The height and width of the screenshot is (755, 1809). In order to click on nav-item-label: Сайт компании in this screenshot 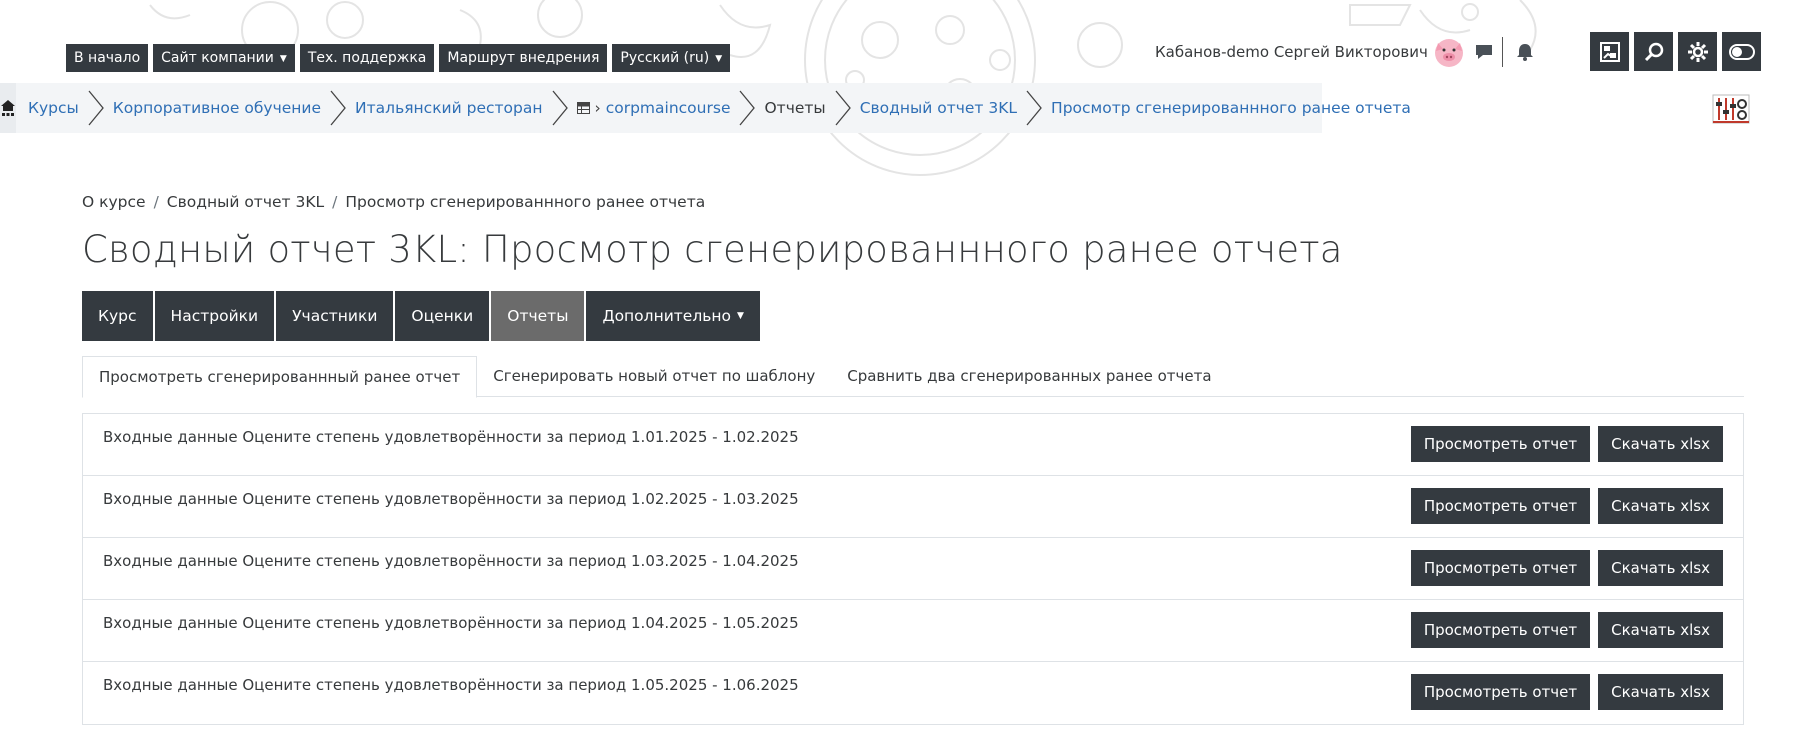, I will do `click(217, 58)`.